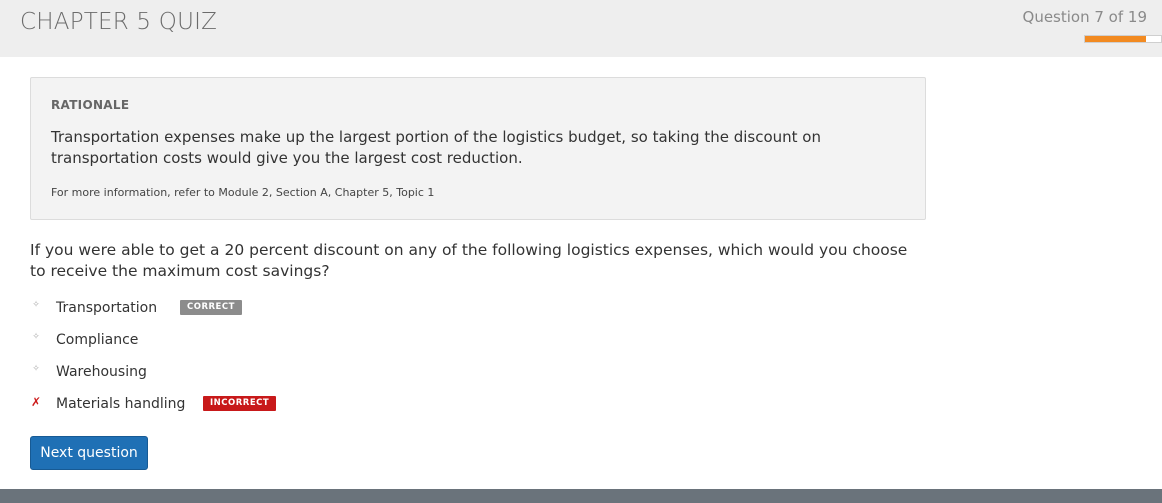 This screenshot has width=1162, height=503. Describe the element at coordinates (90, 105) in the screenshot. I see `rationale-heading: RATIONALE` at that location.